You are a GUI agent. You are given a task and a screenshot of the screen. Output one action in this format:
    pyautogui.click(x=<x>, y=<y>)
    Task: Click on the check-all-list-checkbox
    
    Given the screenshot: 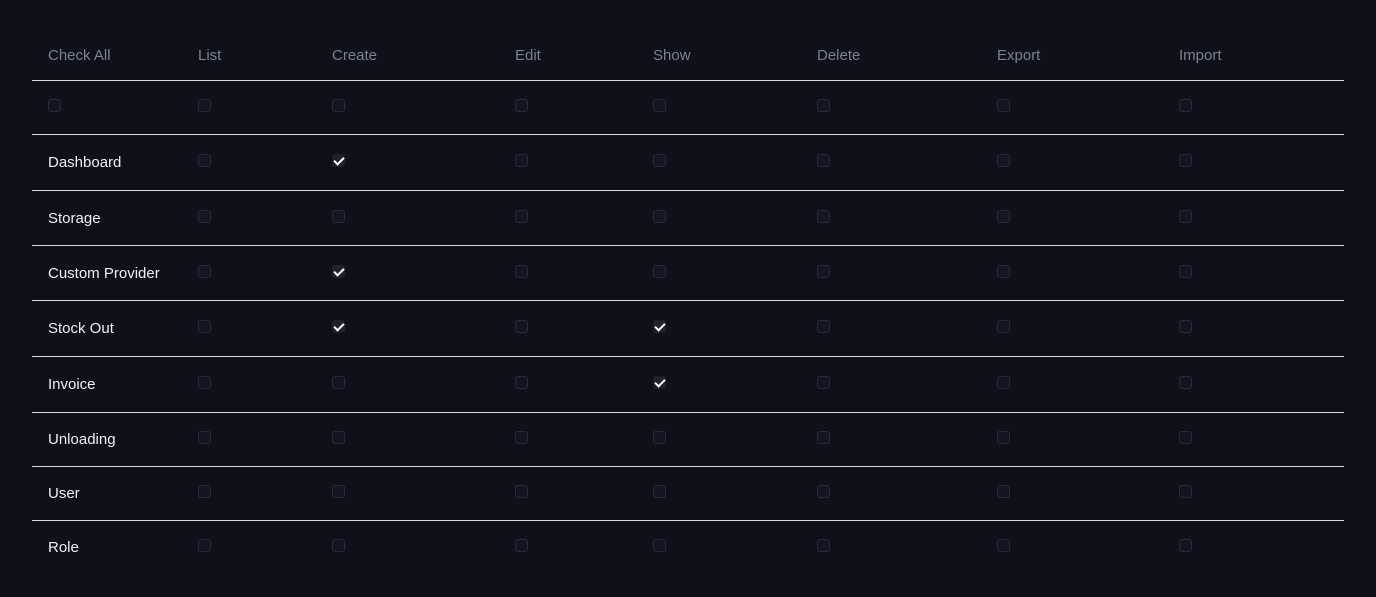 What is the action you would take?
    pyautogui.click(x=204, y=105)
    